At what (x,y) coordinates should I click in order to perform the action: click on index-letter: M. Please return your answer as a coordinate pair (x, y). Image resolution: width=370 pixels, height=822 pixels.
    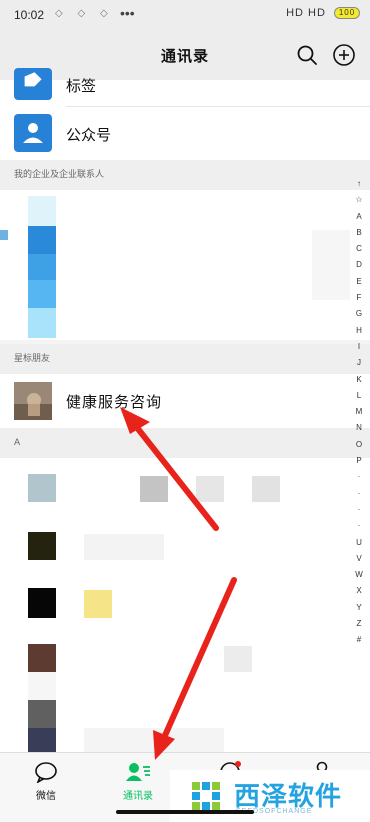
    Looking at the image, I should click on (359, 412).